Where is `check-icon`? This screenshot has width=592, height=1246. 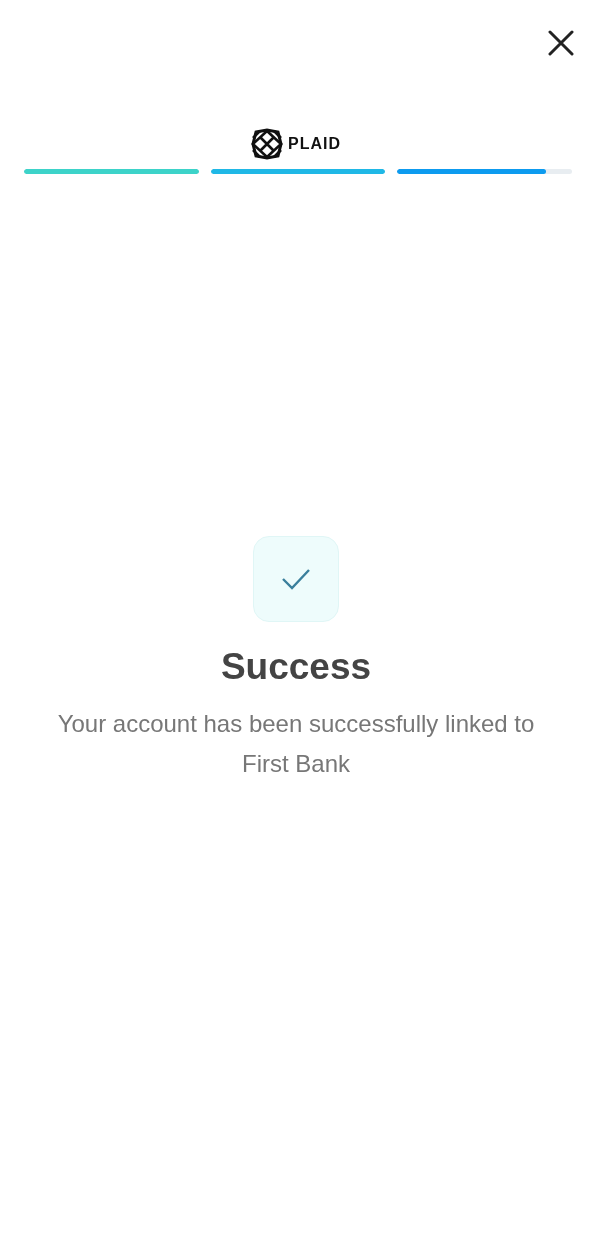 check-icon is located at coordinates (296, 579).